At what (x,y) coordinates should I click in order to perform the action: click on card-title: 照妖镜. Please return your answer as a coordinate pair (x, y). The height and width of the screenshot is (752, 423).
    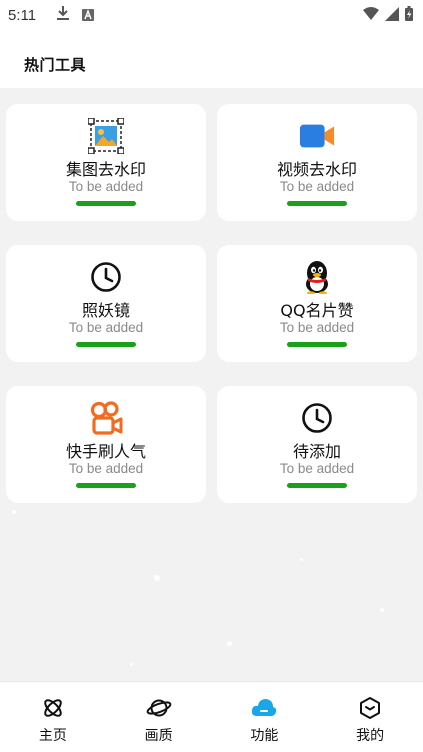
    Looking at the image, I should click on (105, 310).